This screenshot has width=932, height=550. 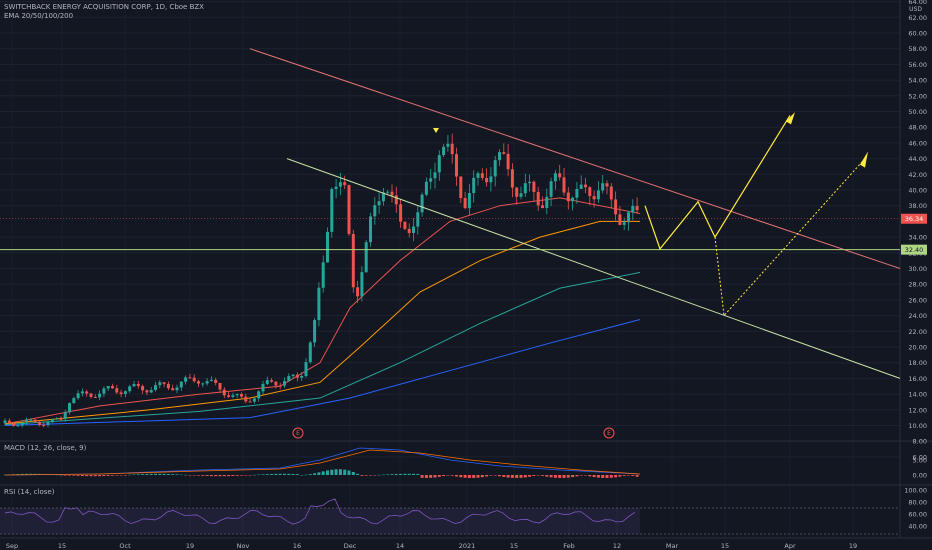 What do you see at coordinates (38, 16) in the screenshot?
I see `indicator-legend: EMA 20/50/100/200` at bounding box center [38, 16].